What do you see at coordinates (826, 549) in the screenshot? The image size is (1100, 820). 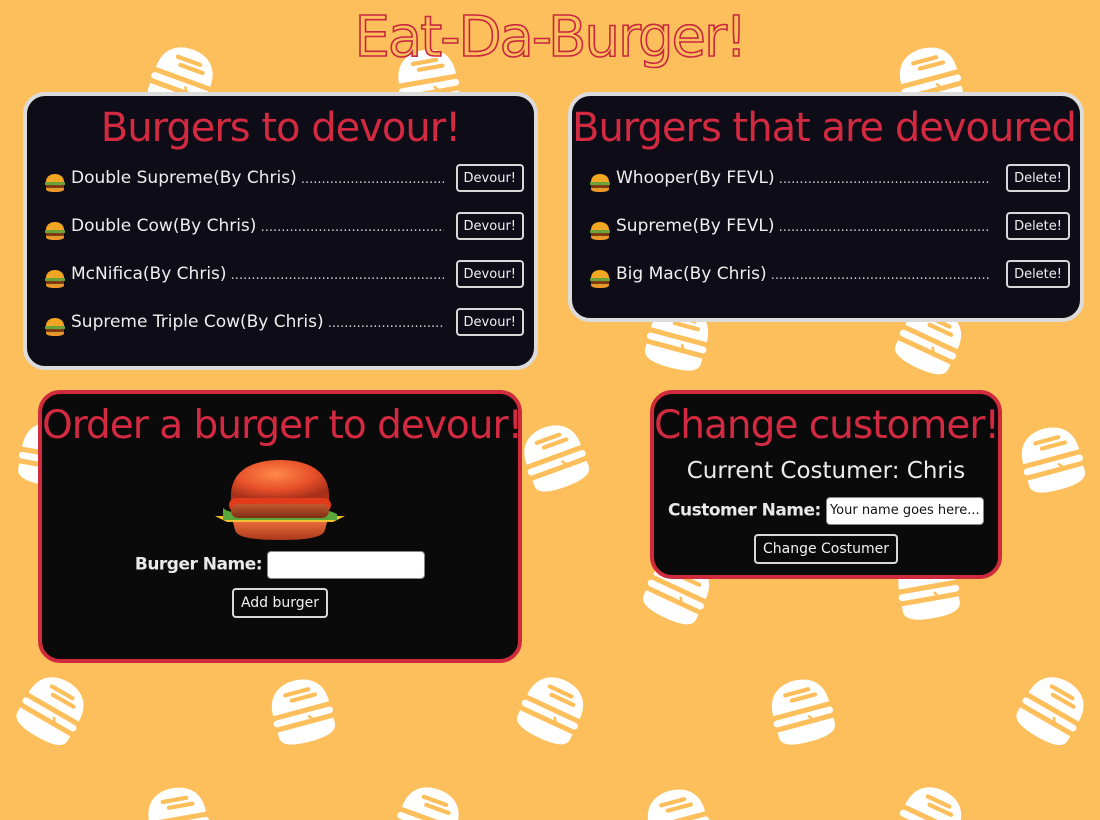 I see `change-customer-button: Change Costumer` at bounding box center [826, 549].